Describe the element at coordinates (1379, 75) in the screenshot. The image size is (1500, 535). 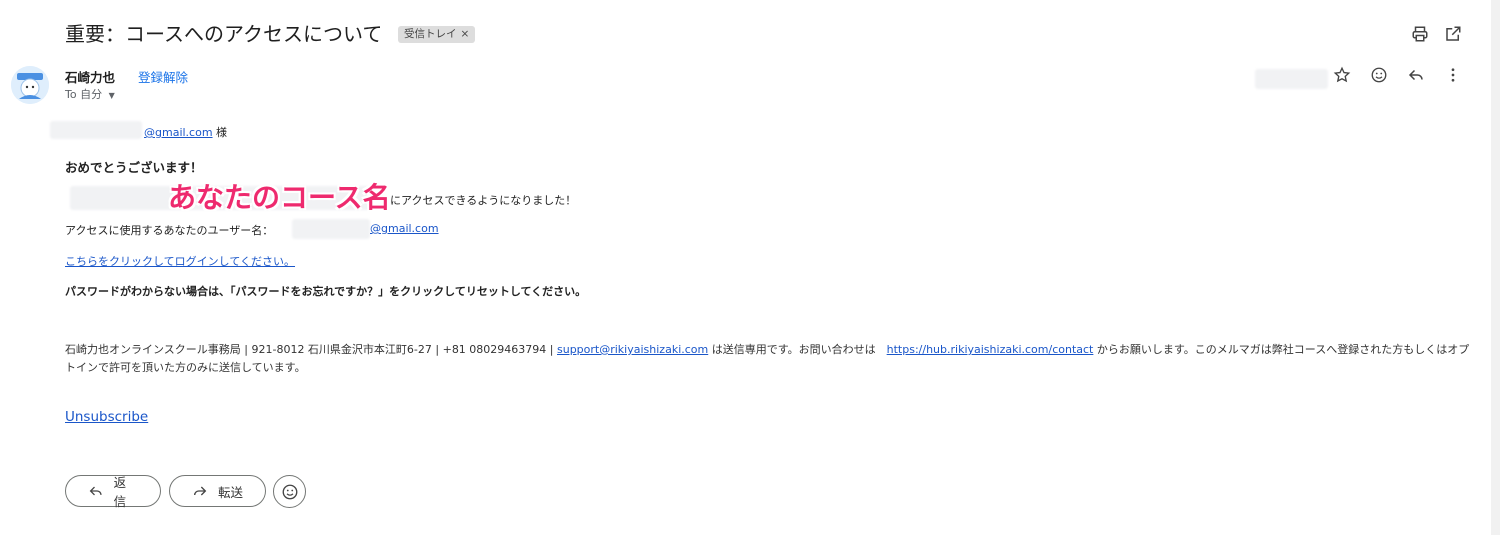
I see `emoji-icon` at that location.